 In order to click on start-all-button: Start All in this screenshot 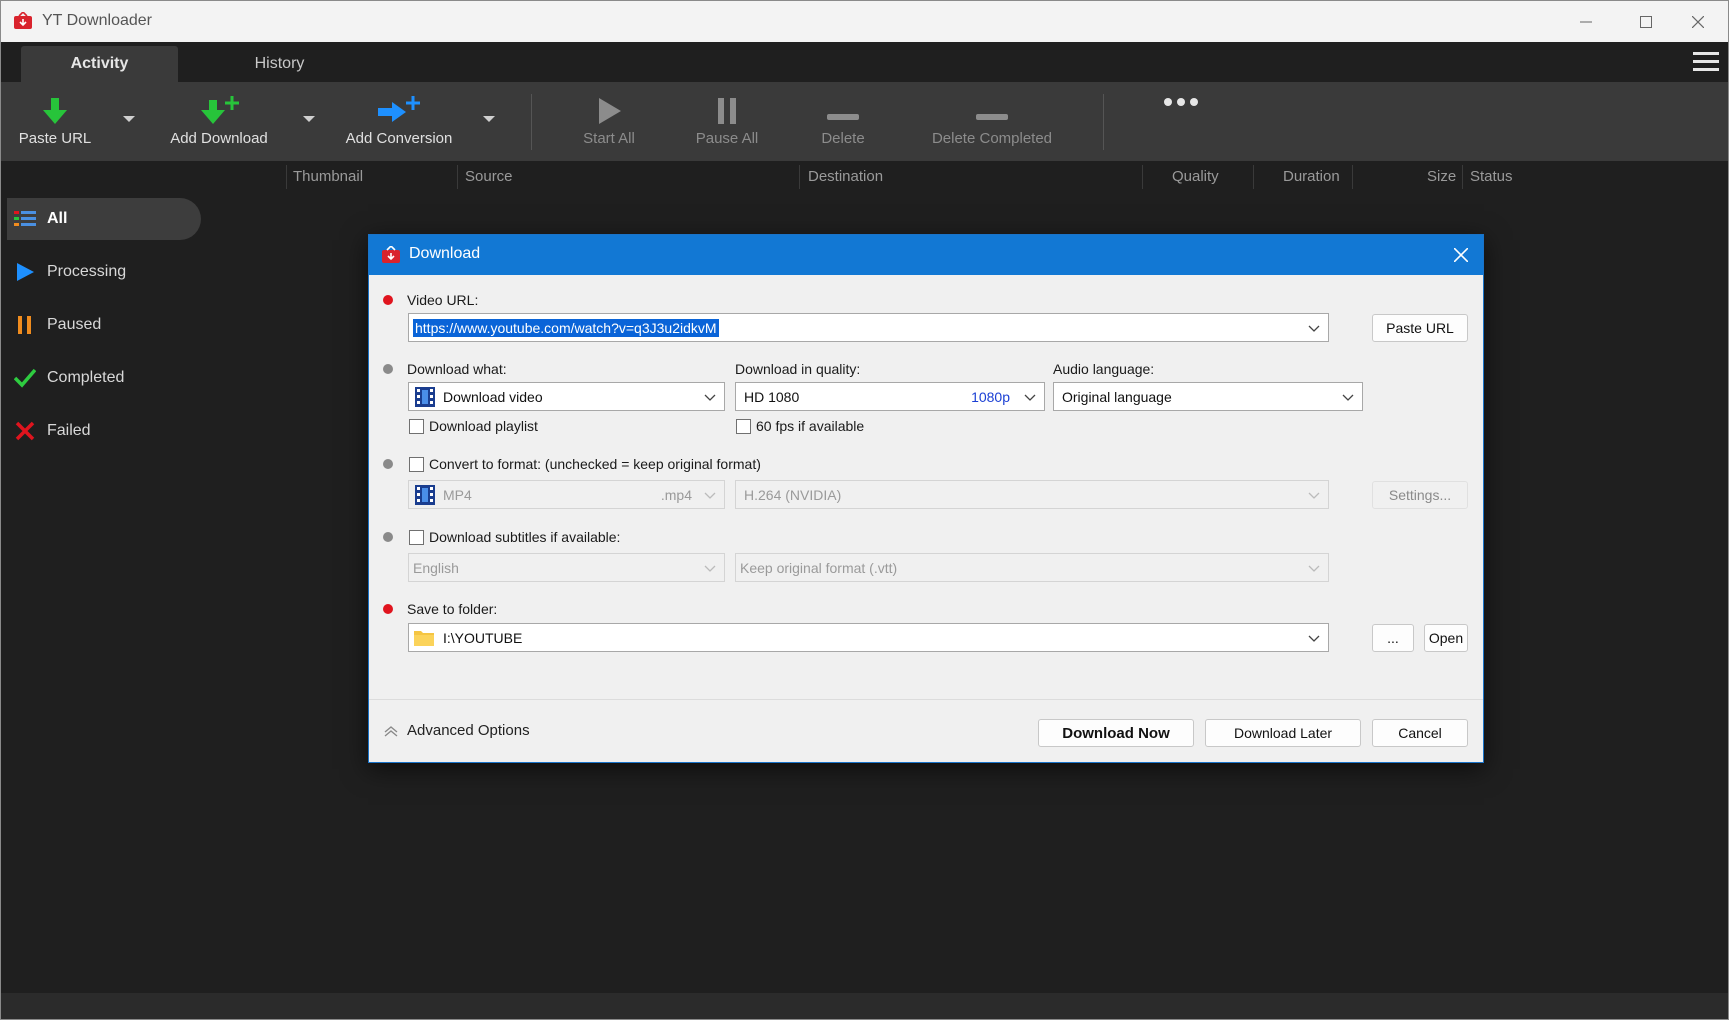, I will do `click(609, 121)`.